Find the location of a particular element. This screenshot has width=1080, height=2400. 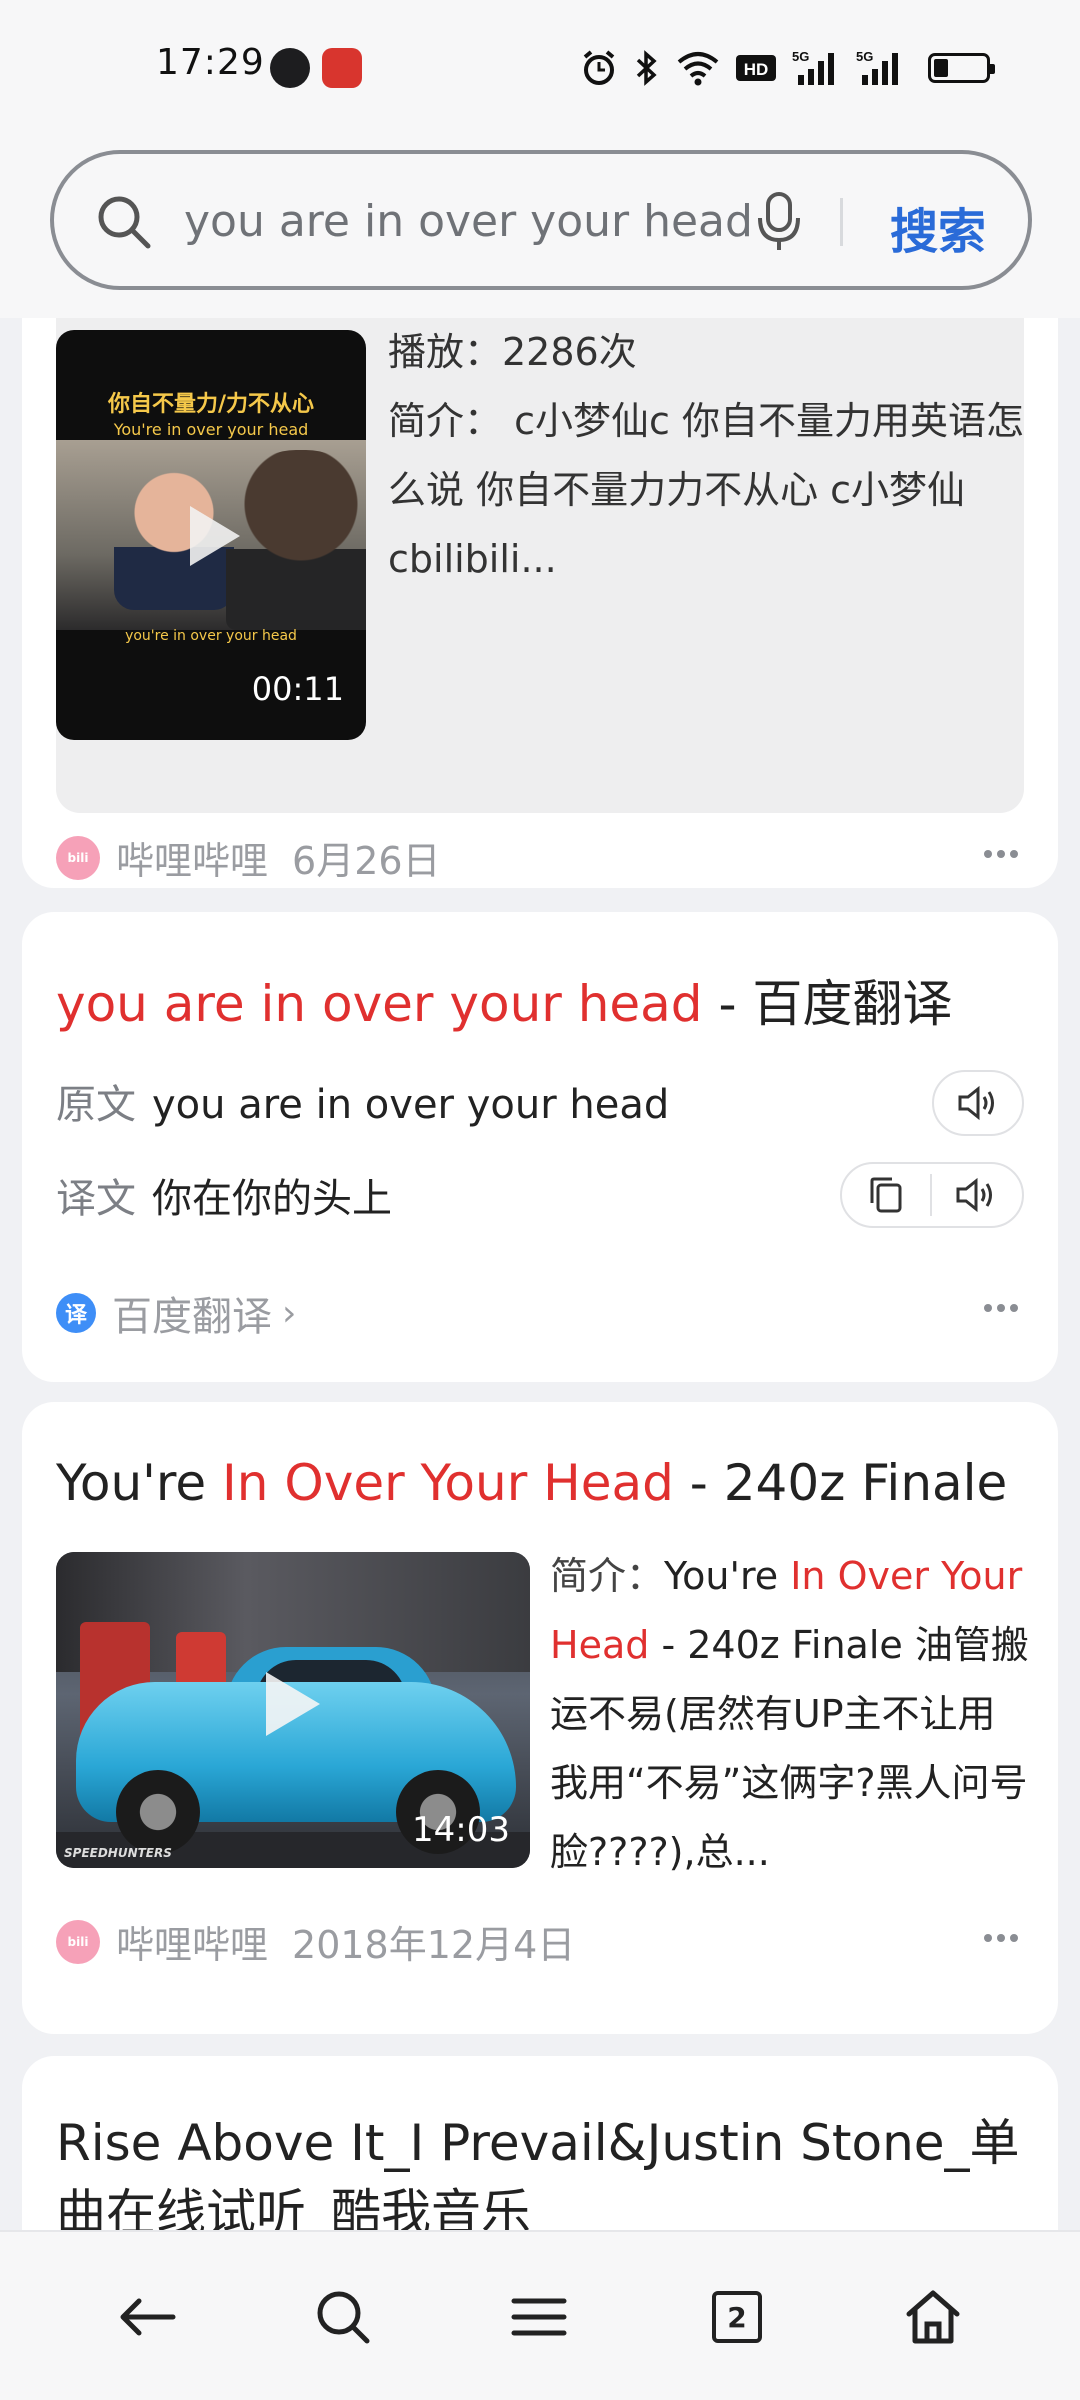

video-thumbnail: SPEEDHUNTERS 14:03 is located at coordinates (293, 1710).